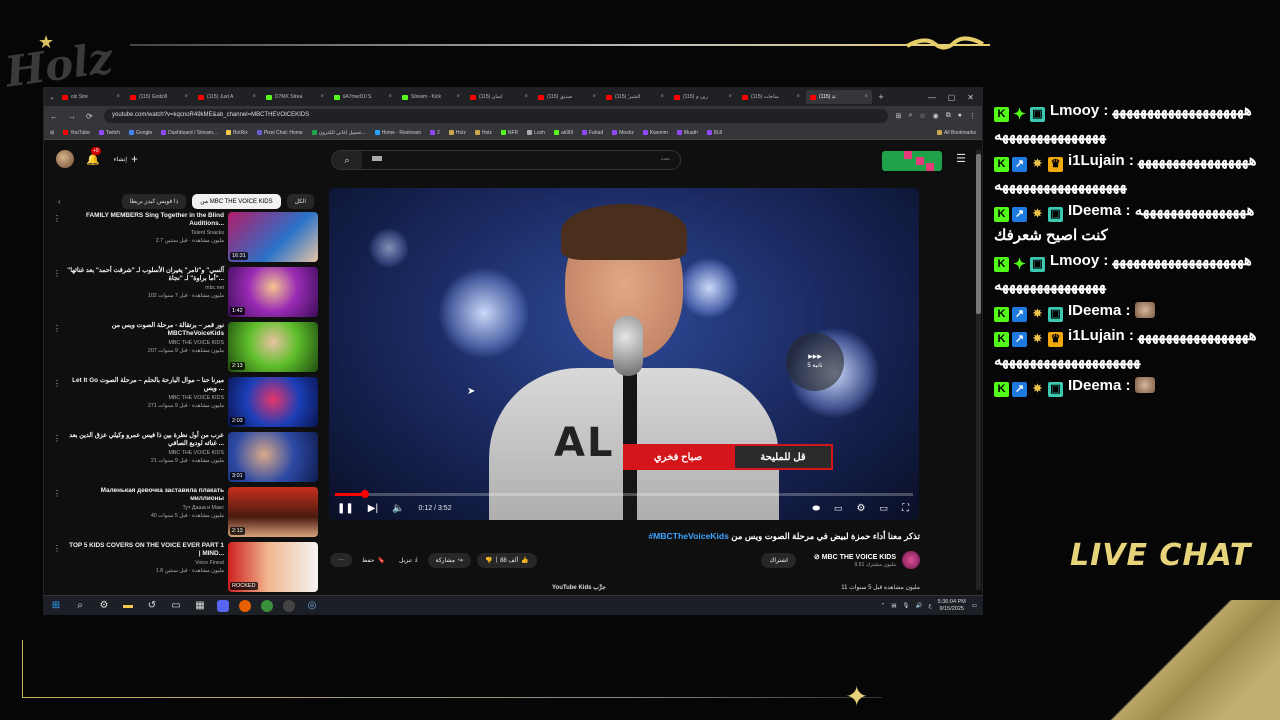 This screenshot has width=1280, height=720. What do you see at coordinates (509, 560) in the screenshot?
I see `like-count: 88 ألف` at bounding box center [509, 560].